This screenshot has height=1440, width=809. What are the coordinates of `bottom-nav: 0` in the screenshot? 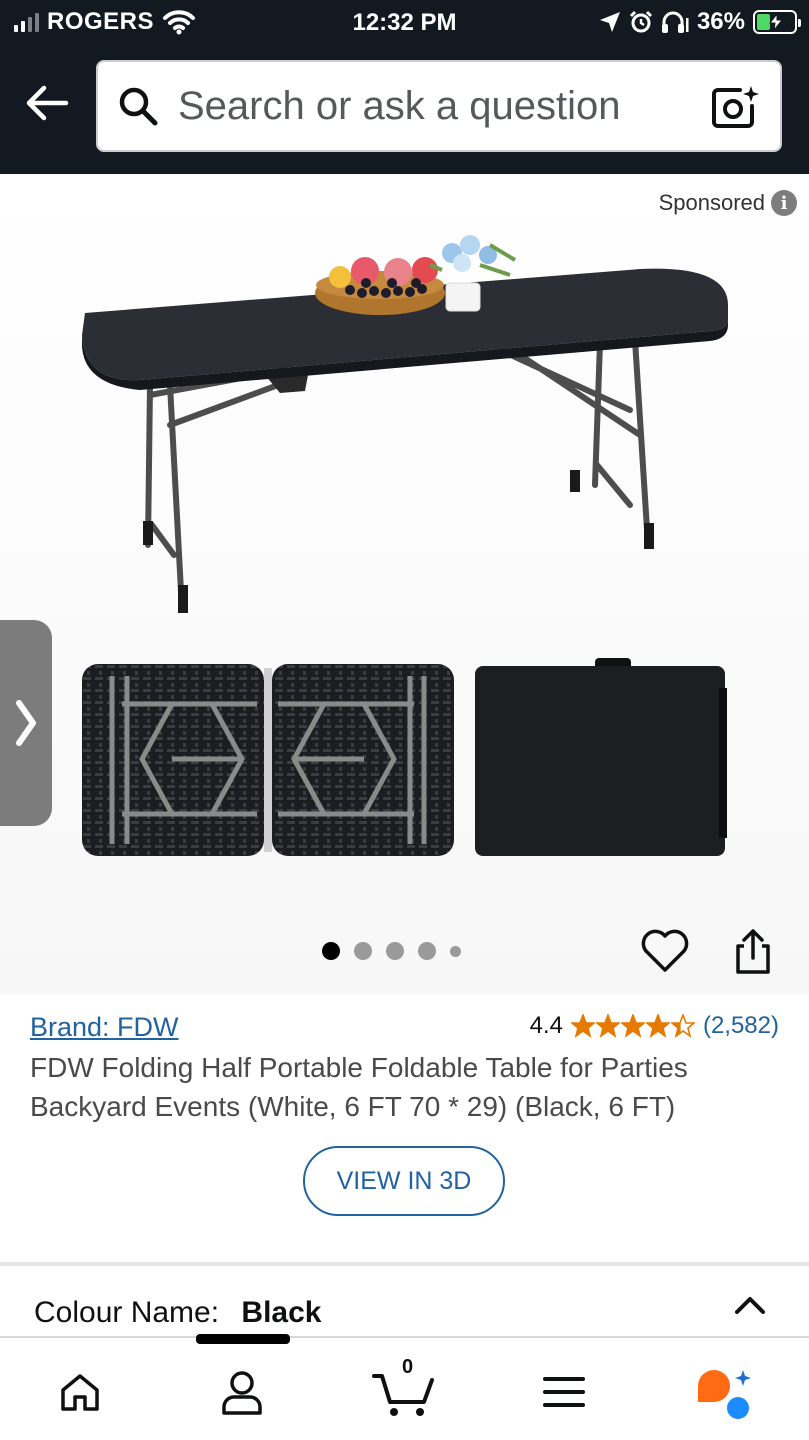 It's located at (404, 1387).